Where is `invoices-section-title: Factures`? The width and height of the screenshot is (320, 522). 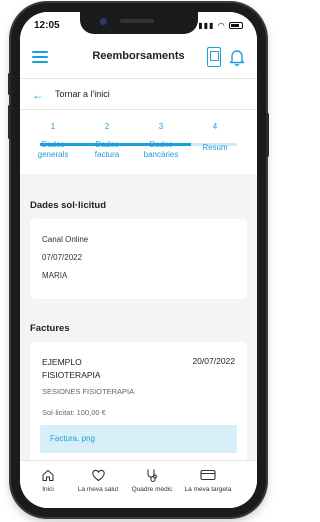
invoices-section-title: Factures is located at coordinates (50, 328).